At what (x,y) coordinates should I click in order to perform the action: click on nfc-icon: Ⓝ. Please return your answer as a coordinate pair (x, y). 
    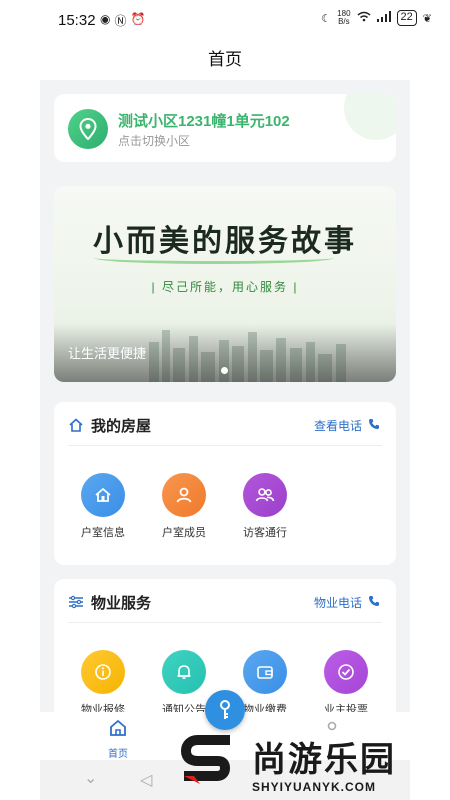
    Looking at the image, I should click on (120, 21).